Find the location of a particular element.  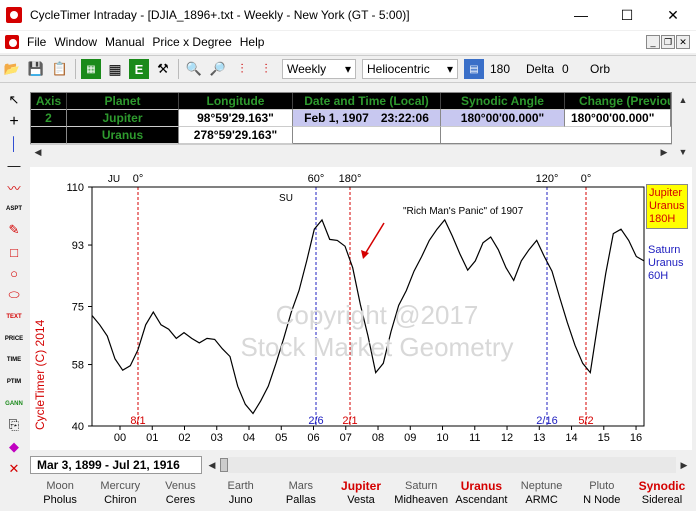

timeframe-select: Weekly ▾ is located at coordinates (319, 69).